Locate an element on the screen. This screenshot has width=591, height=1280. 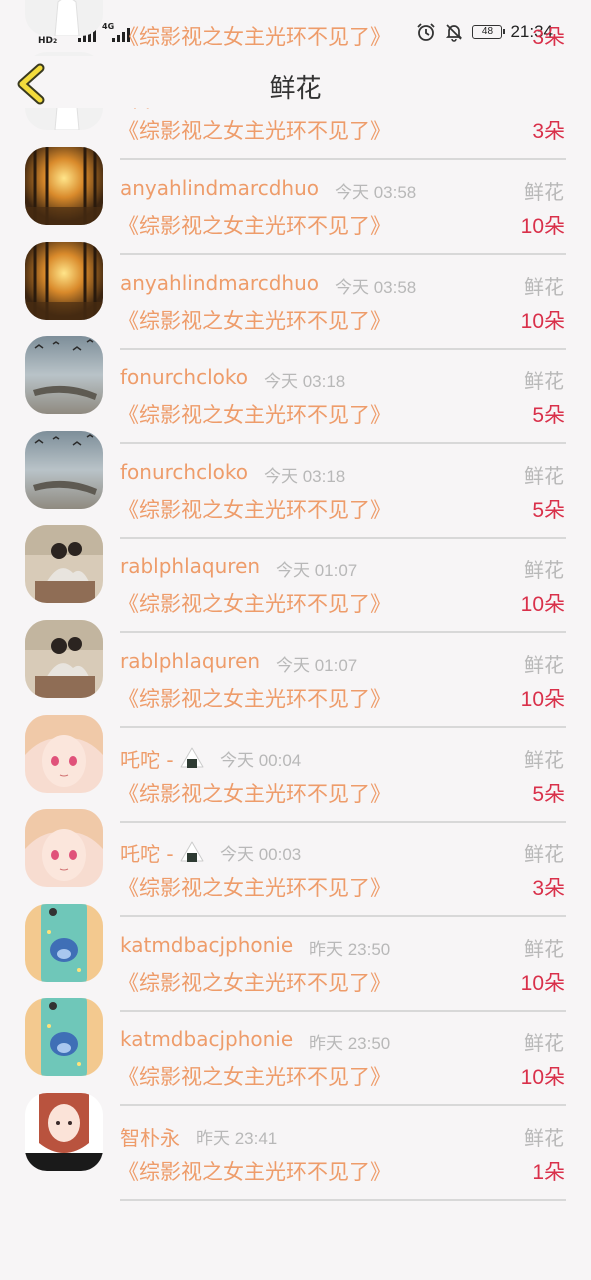
book-title-link: 《综影视之女主光环不见了》 is located at coordinates (254, 1171).